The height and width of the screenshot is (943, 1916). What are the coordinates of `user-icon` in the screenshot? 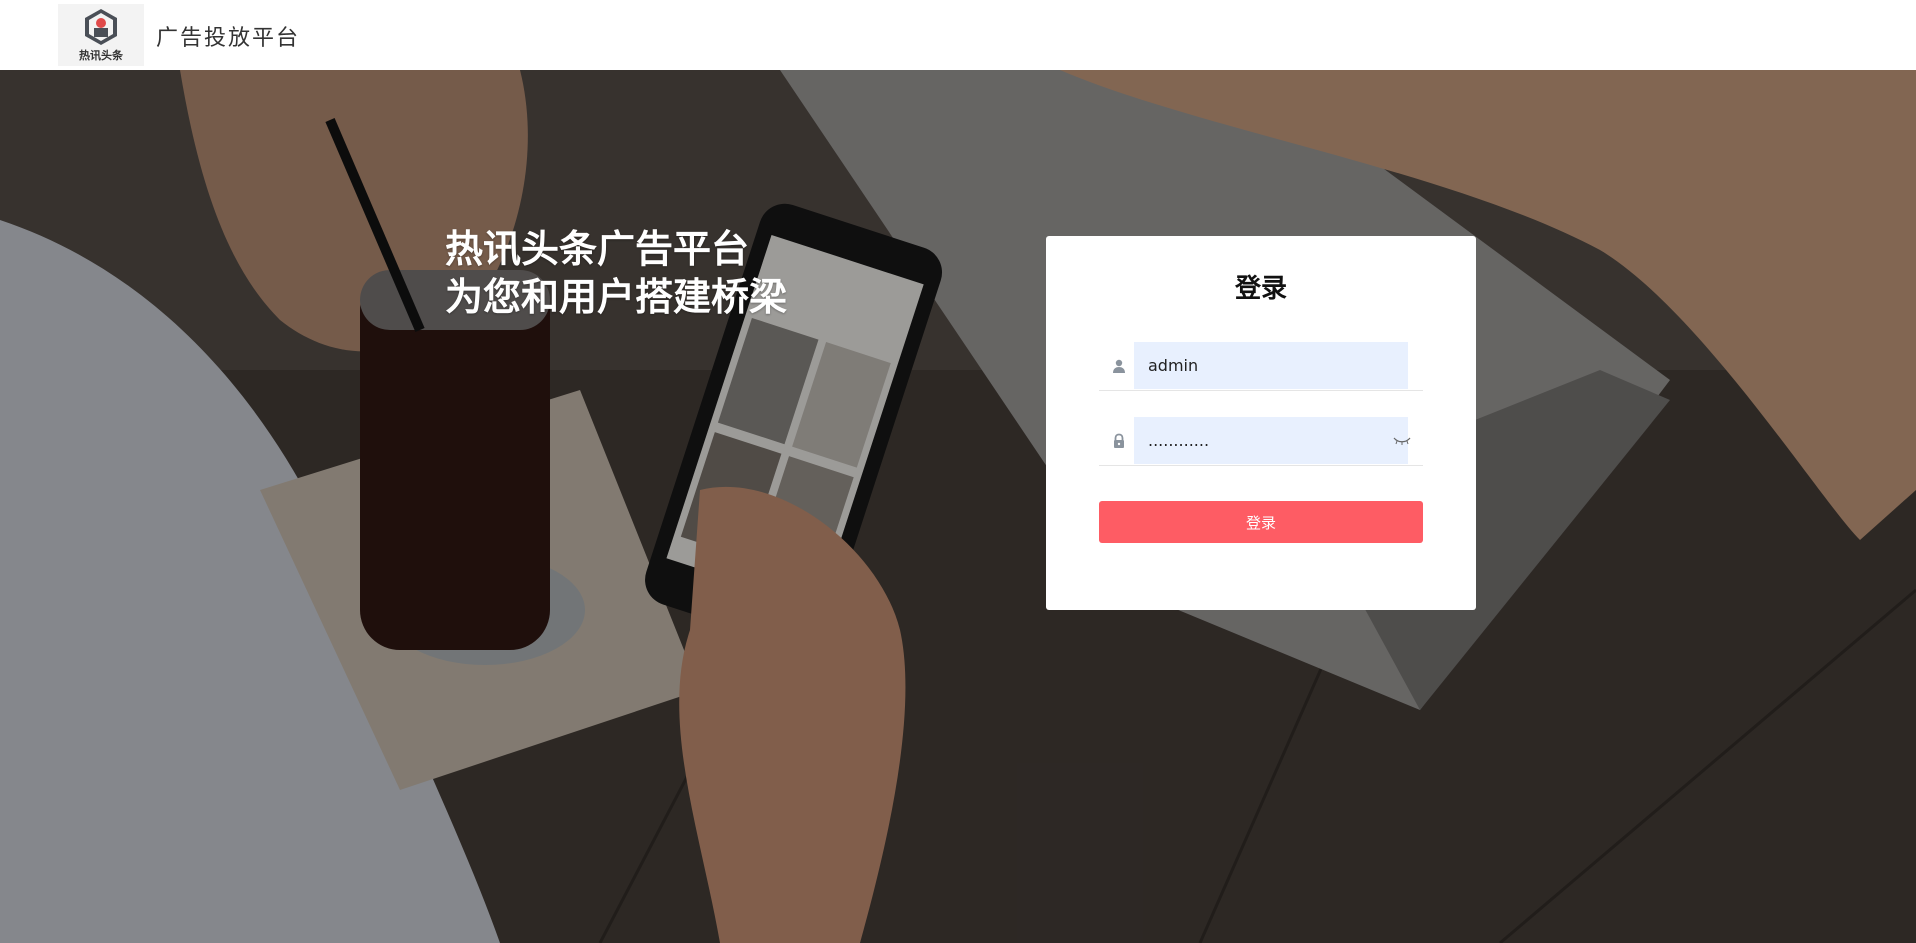 It's located at (1119, 366).